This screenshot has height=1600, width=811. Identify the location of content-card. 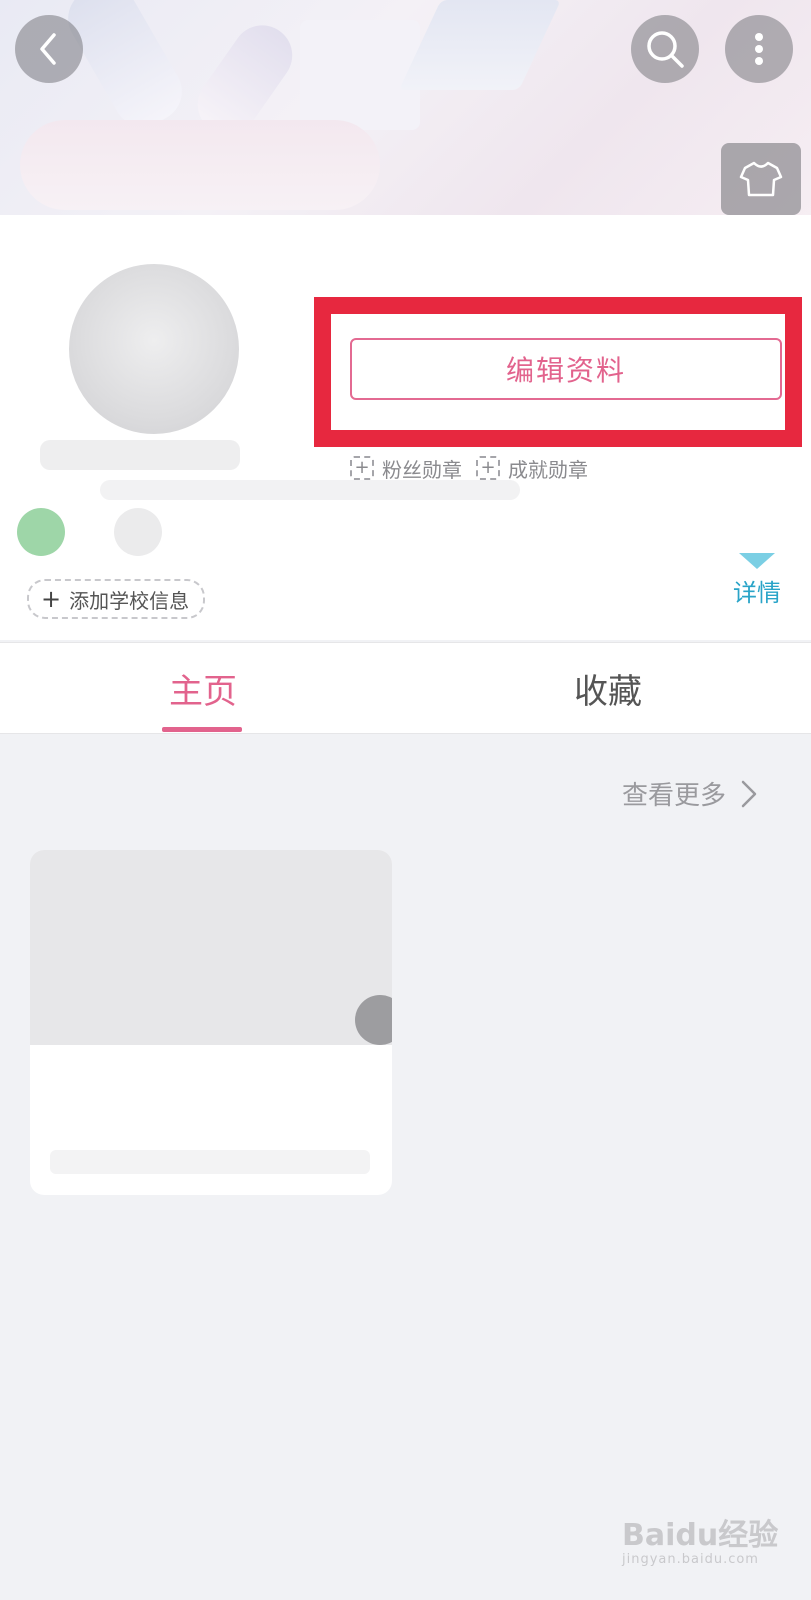
(211, 1022).